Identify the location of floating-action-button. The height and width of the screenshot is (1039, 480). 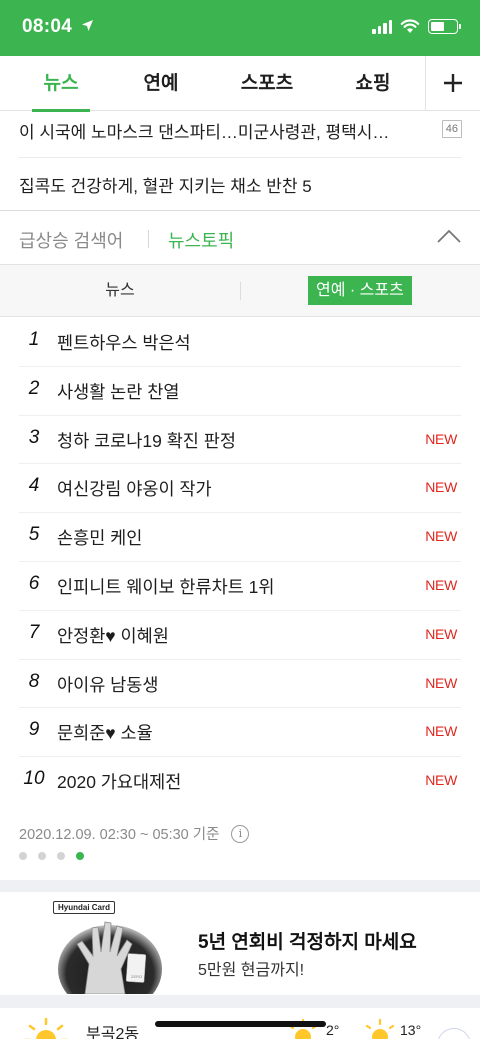
(454, 1033).